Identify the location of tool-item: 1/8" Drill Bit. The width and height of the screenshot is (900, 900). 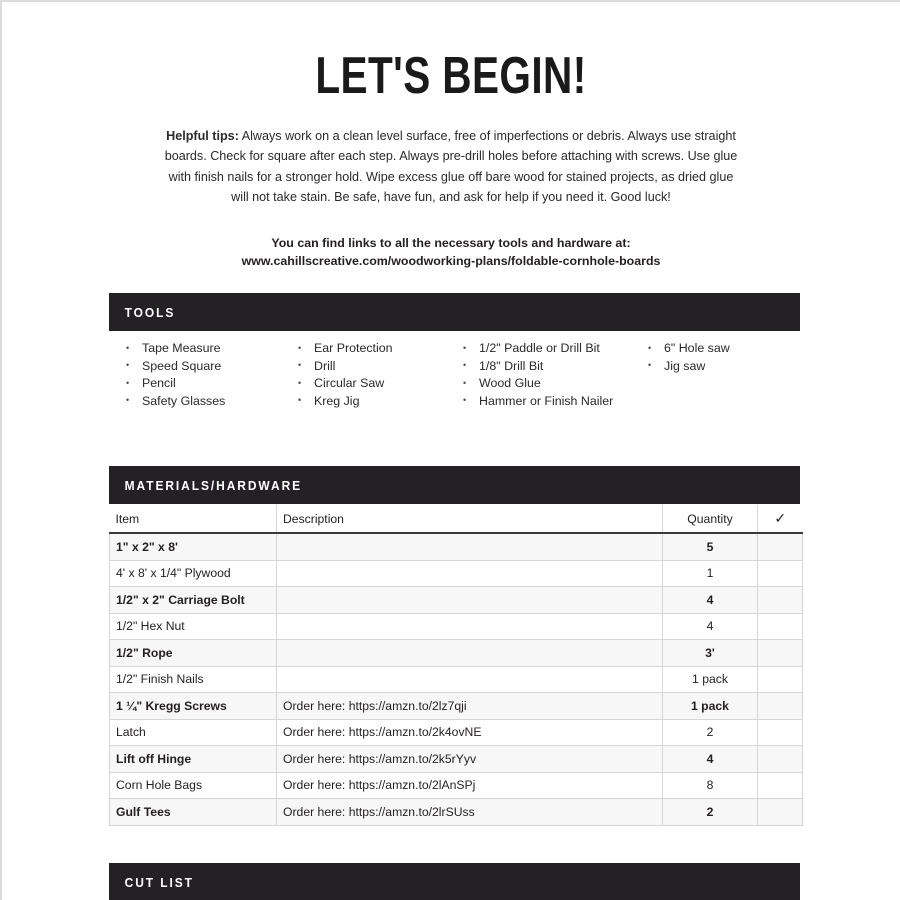
(551, 366).